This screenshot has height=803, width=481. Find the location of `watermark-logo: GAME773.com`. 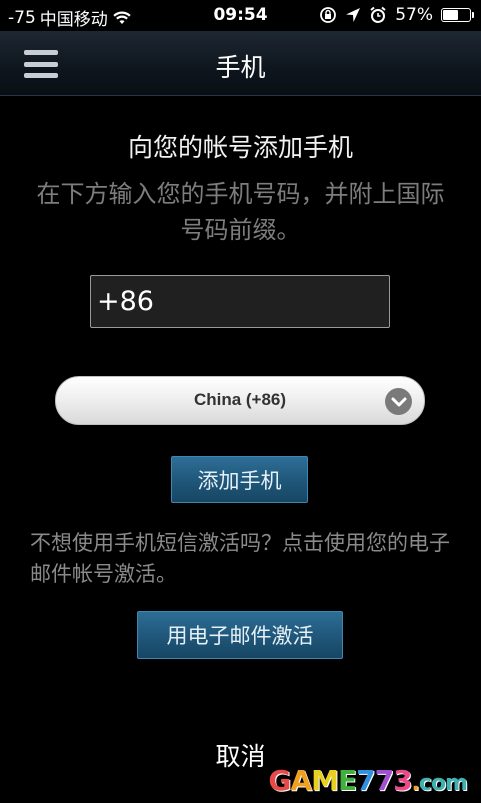

watermark-logo: GAME773.com is located at coordinates (368, 780).